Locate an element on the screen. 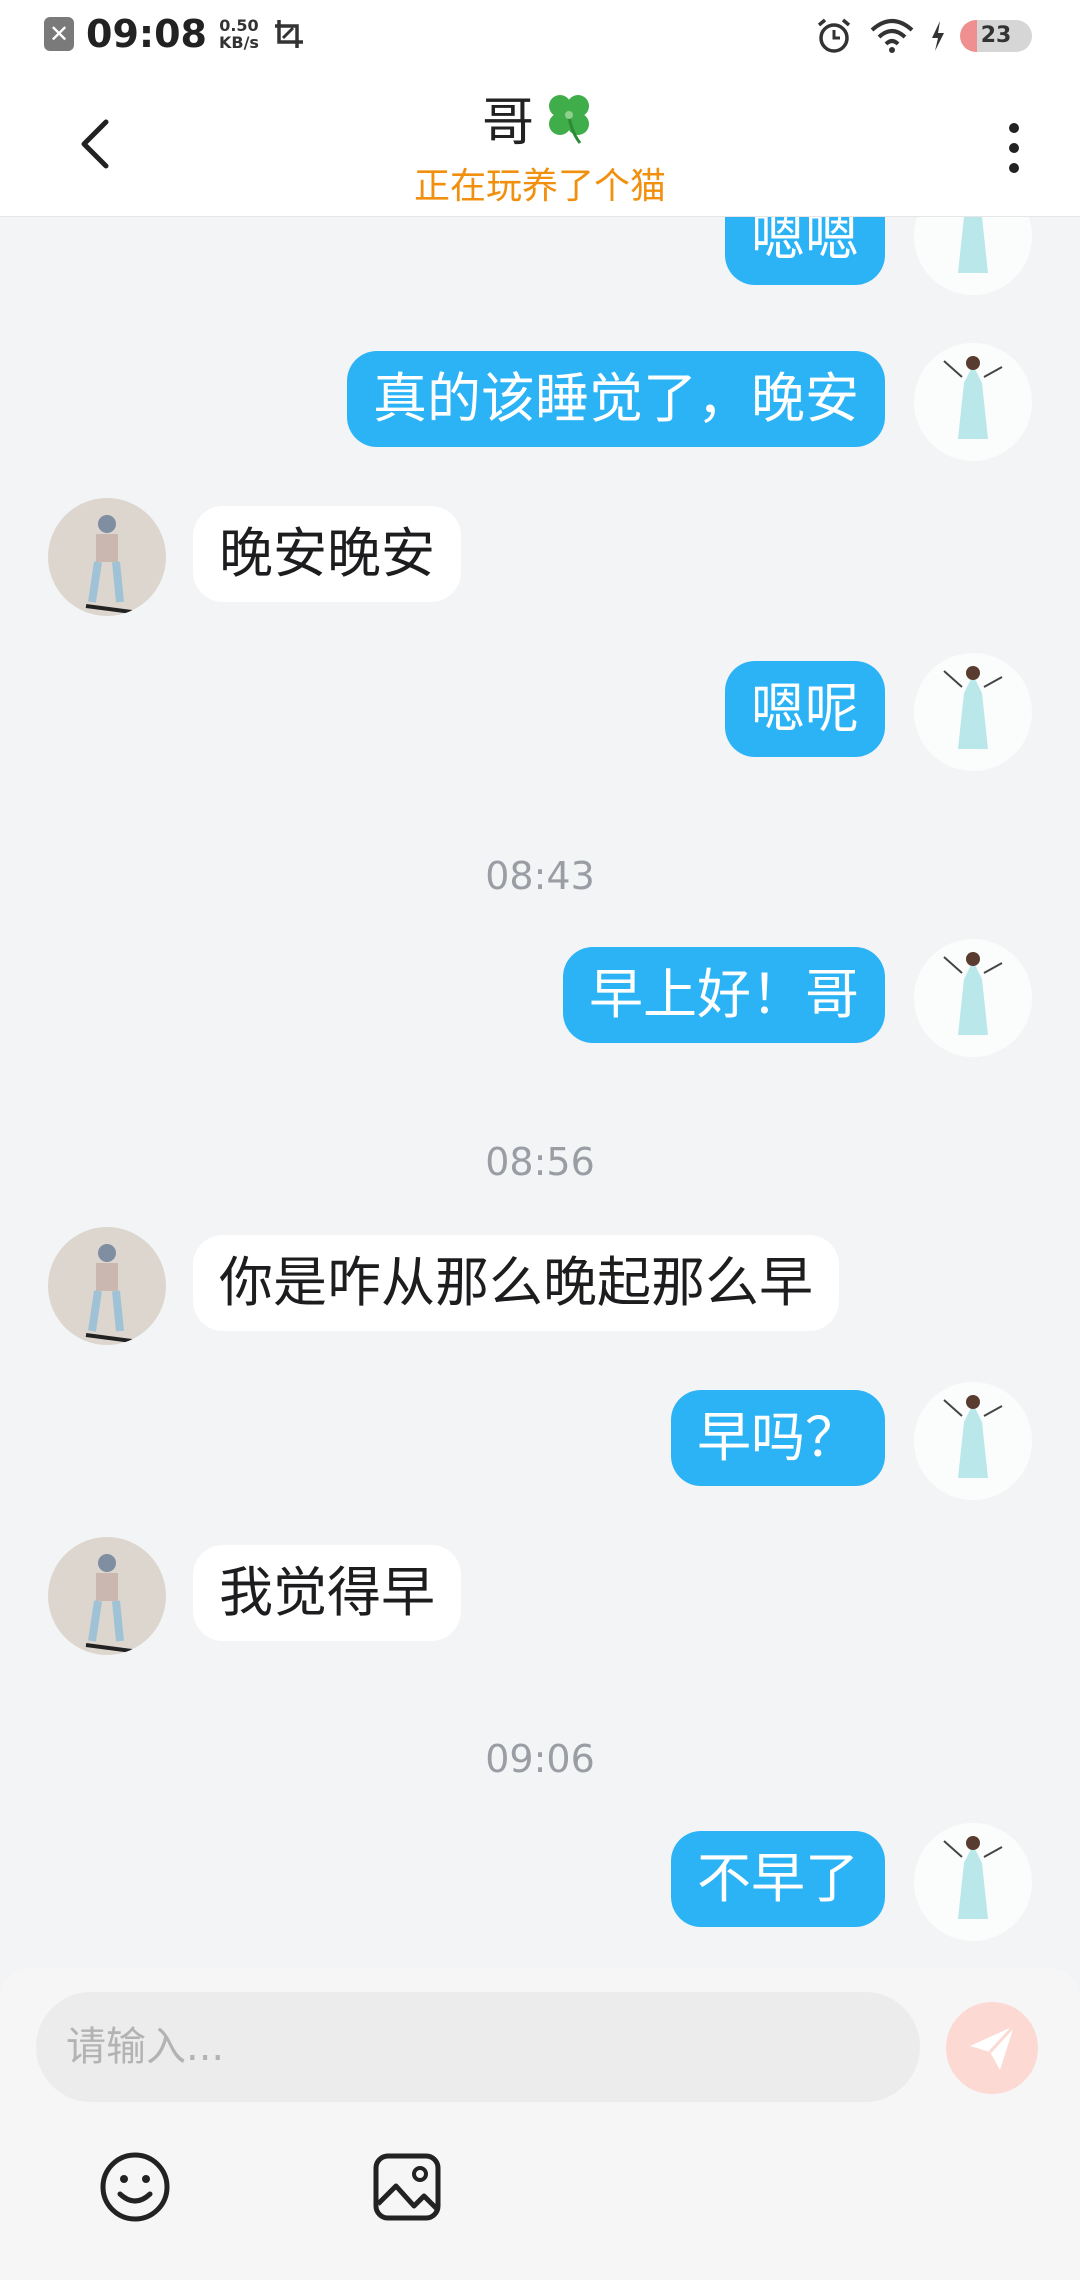  timestamp: 08:56 is located at coordinates (540, 1162).